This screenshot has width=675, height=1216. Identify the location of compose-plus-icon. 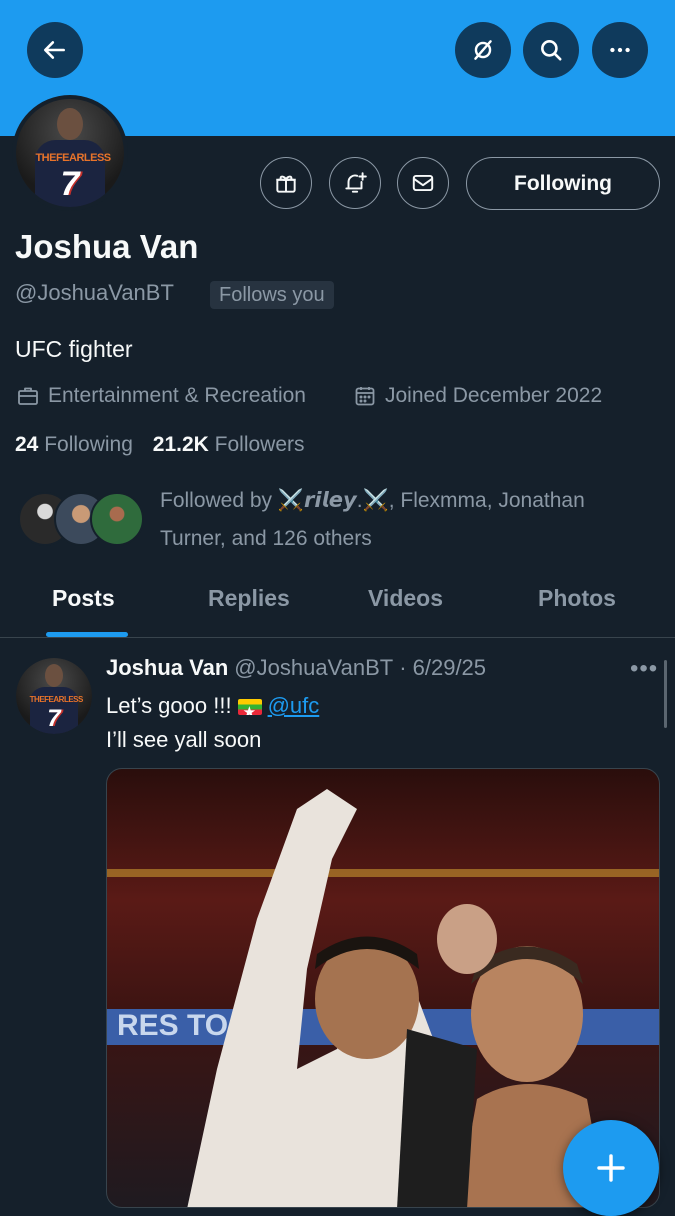
(611, 1168).